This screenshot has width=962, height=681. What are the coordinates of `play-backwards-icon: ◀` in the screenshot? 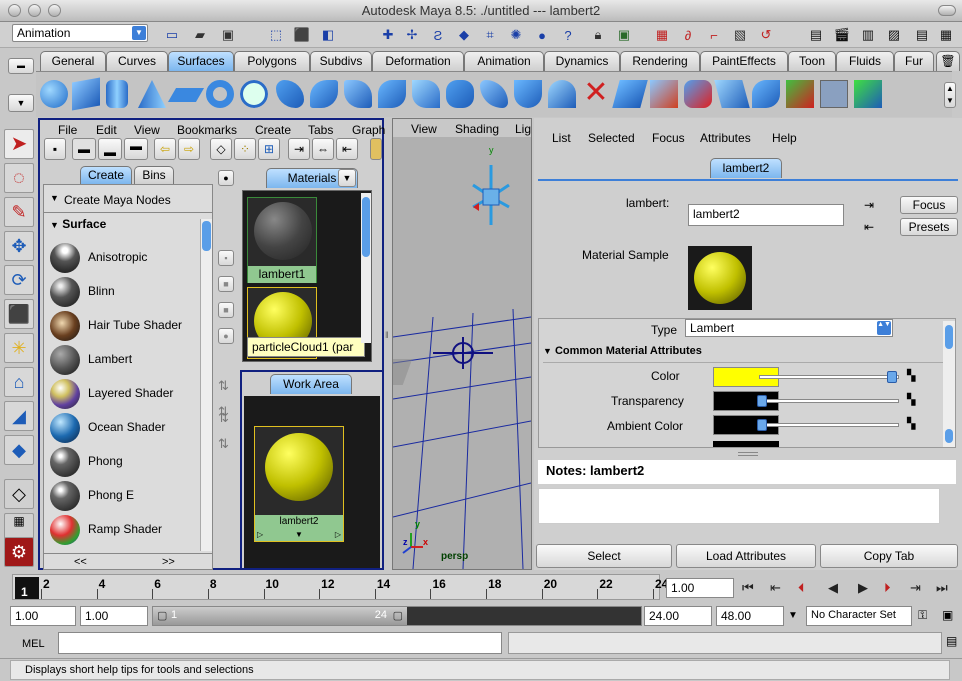 It's located at (833, 588).